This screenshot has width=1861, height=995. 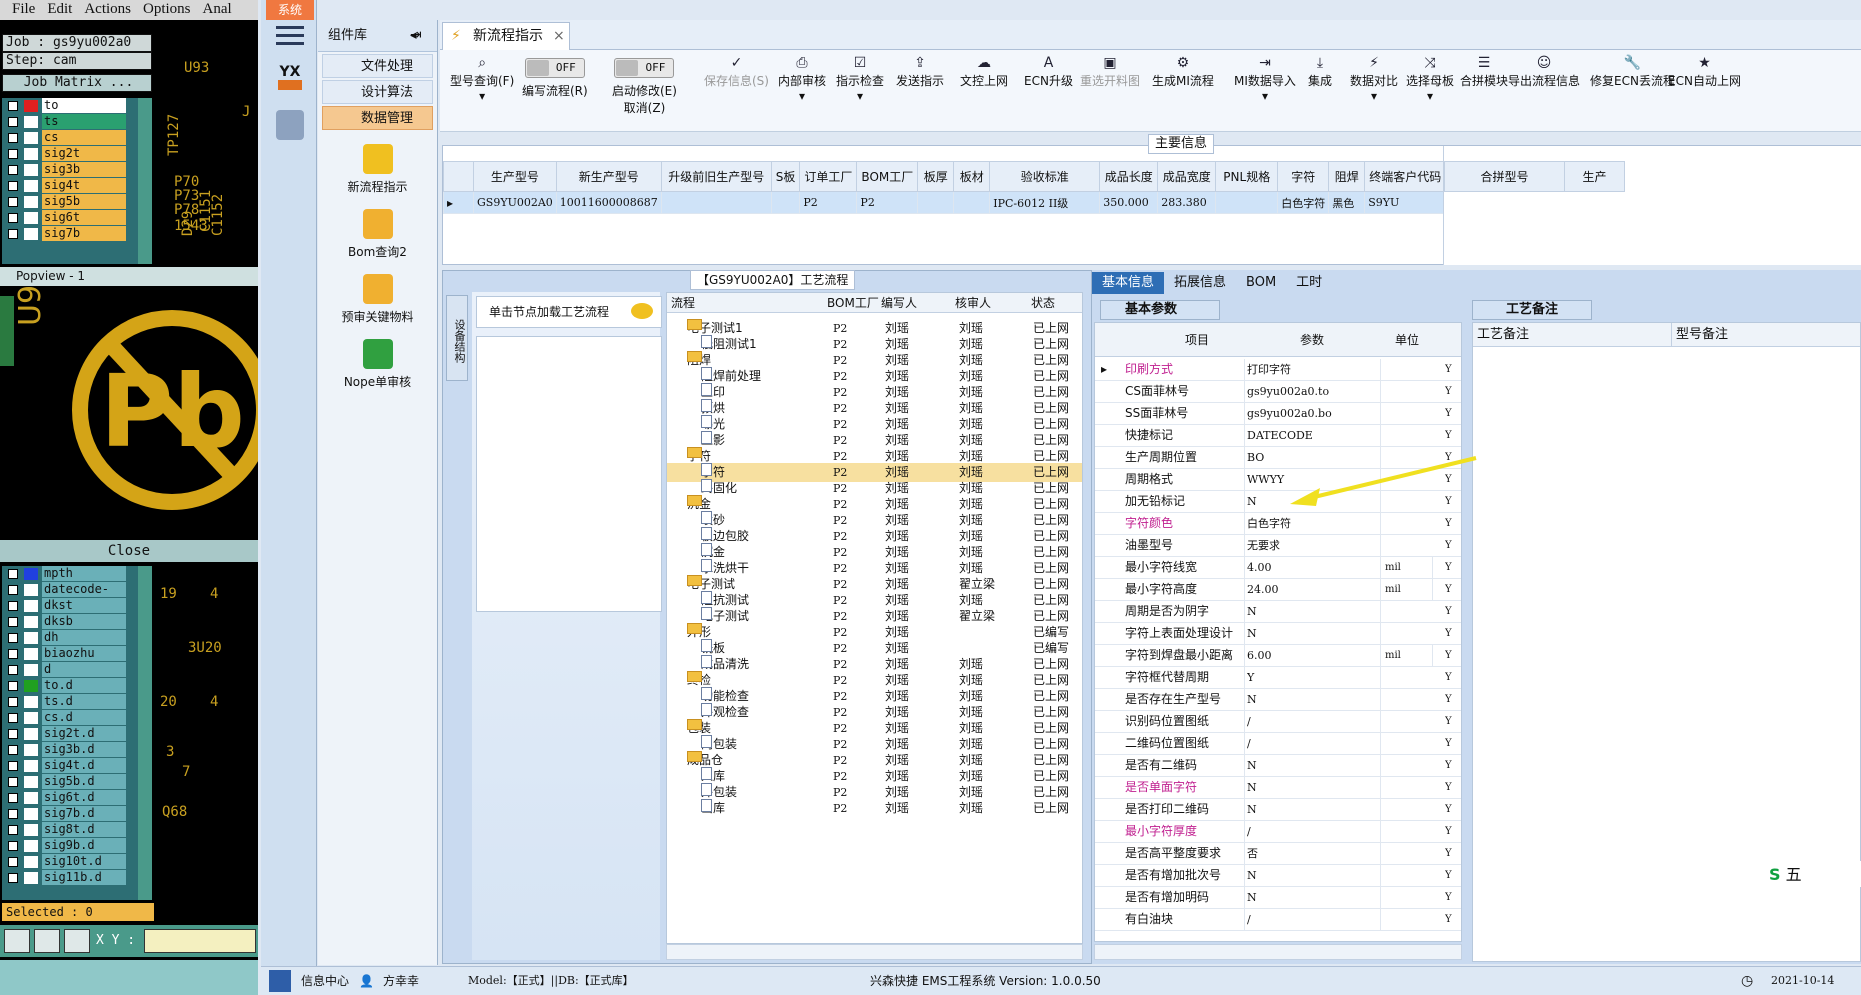 What do you see at coordinates (59, 9) in the screenshot?
I see `menu-item-edit: Edit` at bounding box center [59, 9].